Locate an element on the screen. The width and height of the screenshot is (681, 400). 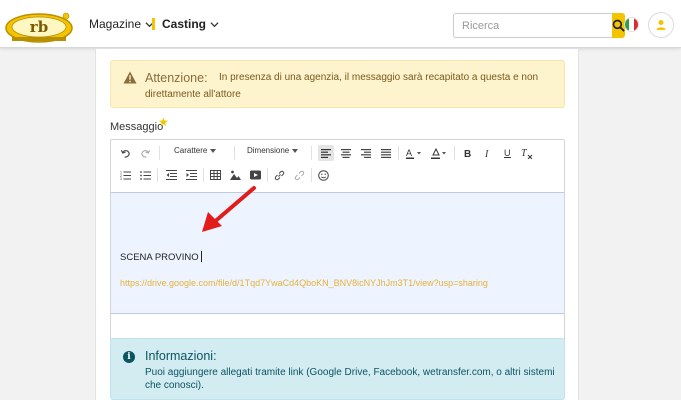
link-icon is located at coordinates (279, 175).